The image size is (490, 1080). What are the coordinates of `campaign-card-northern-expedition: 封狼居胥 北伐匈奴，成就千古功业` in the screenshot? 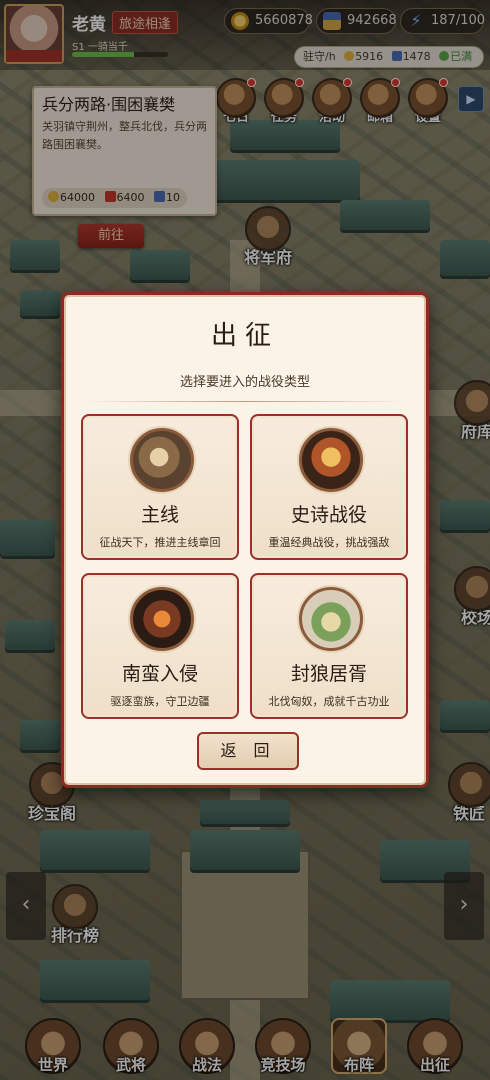 It's located at (329, 646).